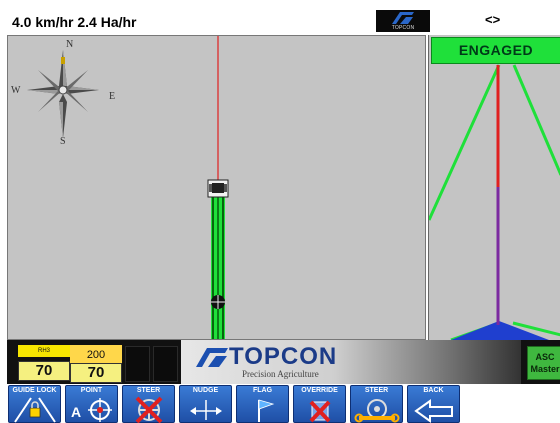  What do you see at coordinates (218, 267) in the screenshot?
I see `coverage-swath` at bounding box center [218, 267].